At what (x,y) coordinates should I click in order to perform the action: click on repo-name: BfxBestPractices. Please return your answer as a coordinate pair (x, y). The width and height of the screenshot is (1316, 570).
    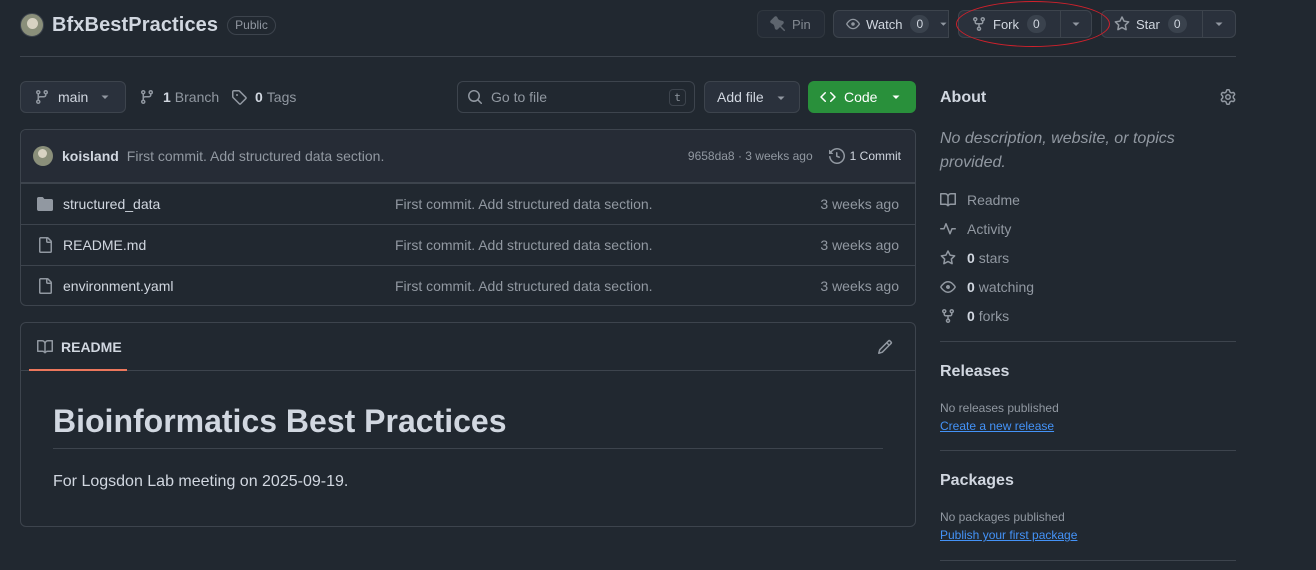
    Looking at the image, I should click on (135, 25).